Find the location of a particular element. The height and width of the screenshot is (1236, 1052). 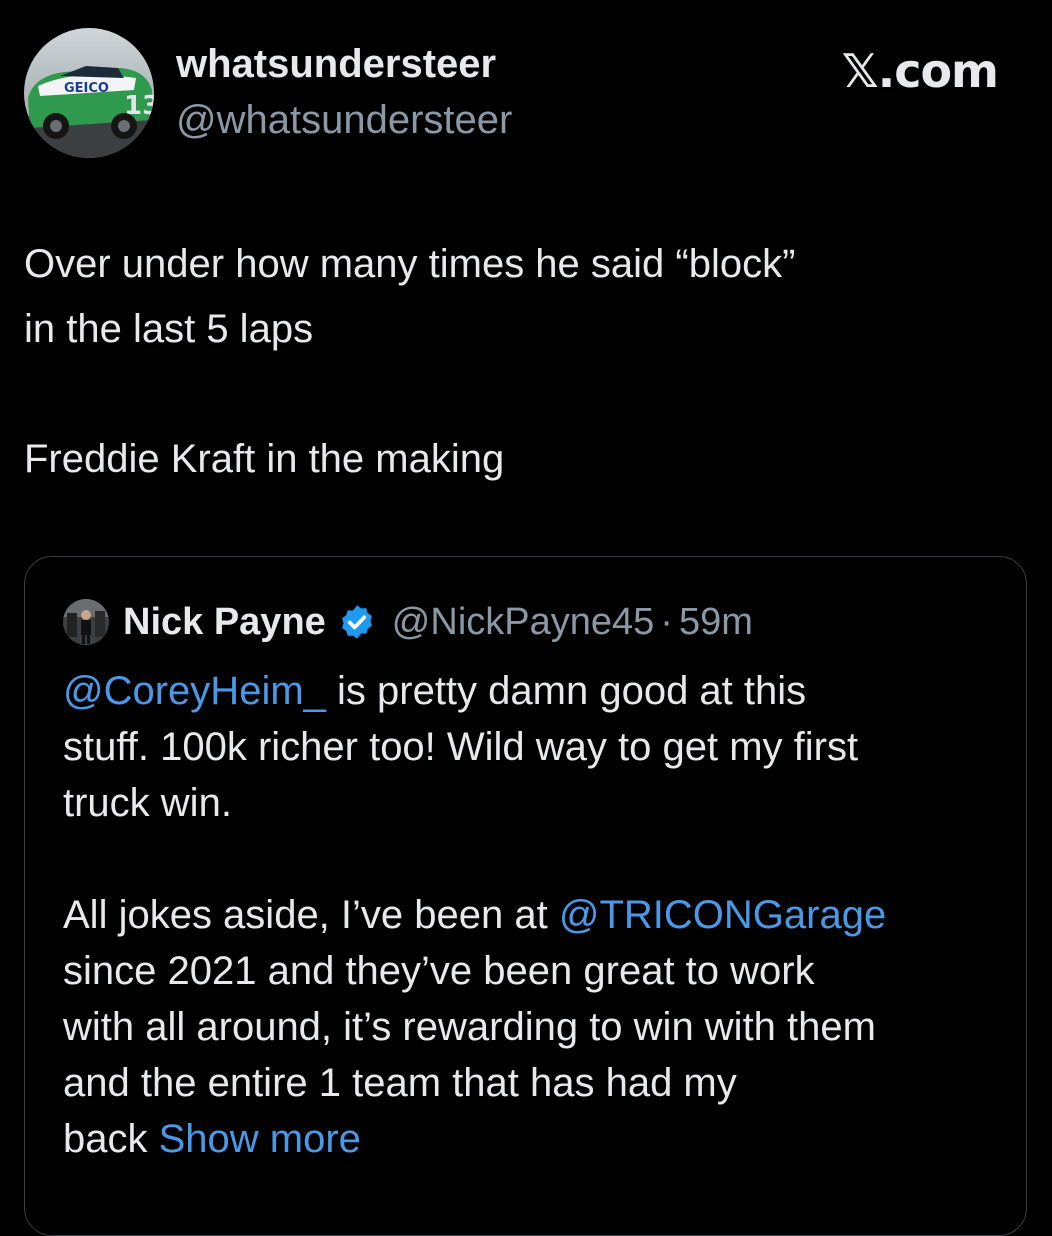

quoted-line: truck win. is located at coordinates (147, 803).